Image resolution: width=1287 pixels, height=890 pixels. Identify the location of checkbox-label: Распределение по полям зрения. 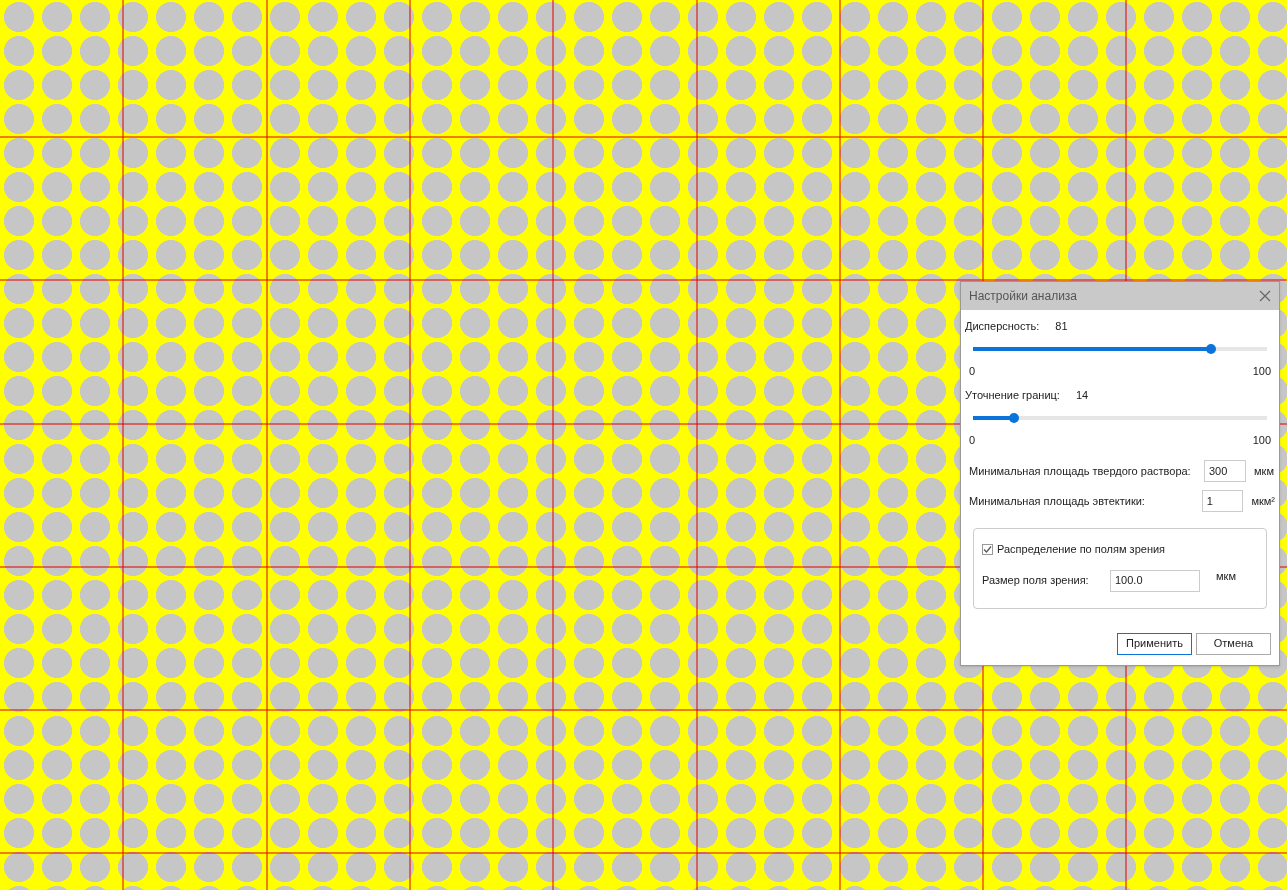
(1081, 549).